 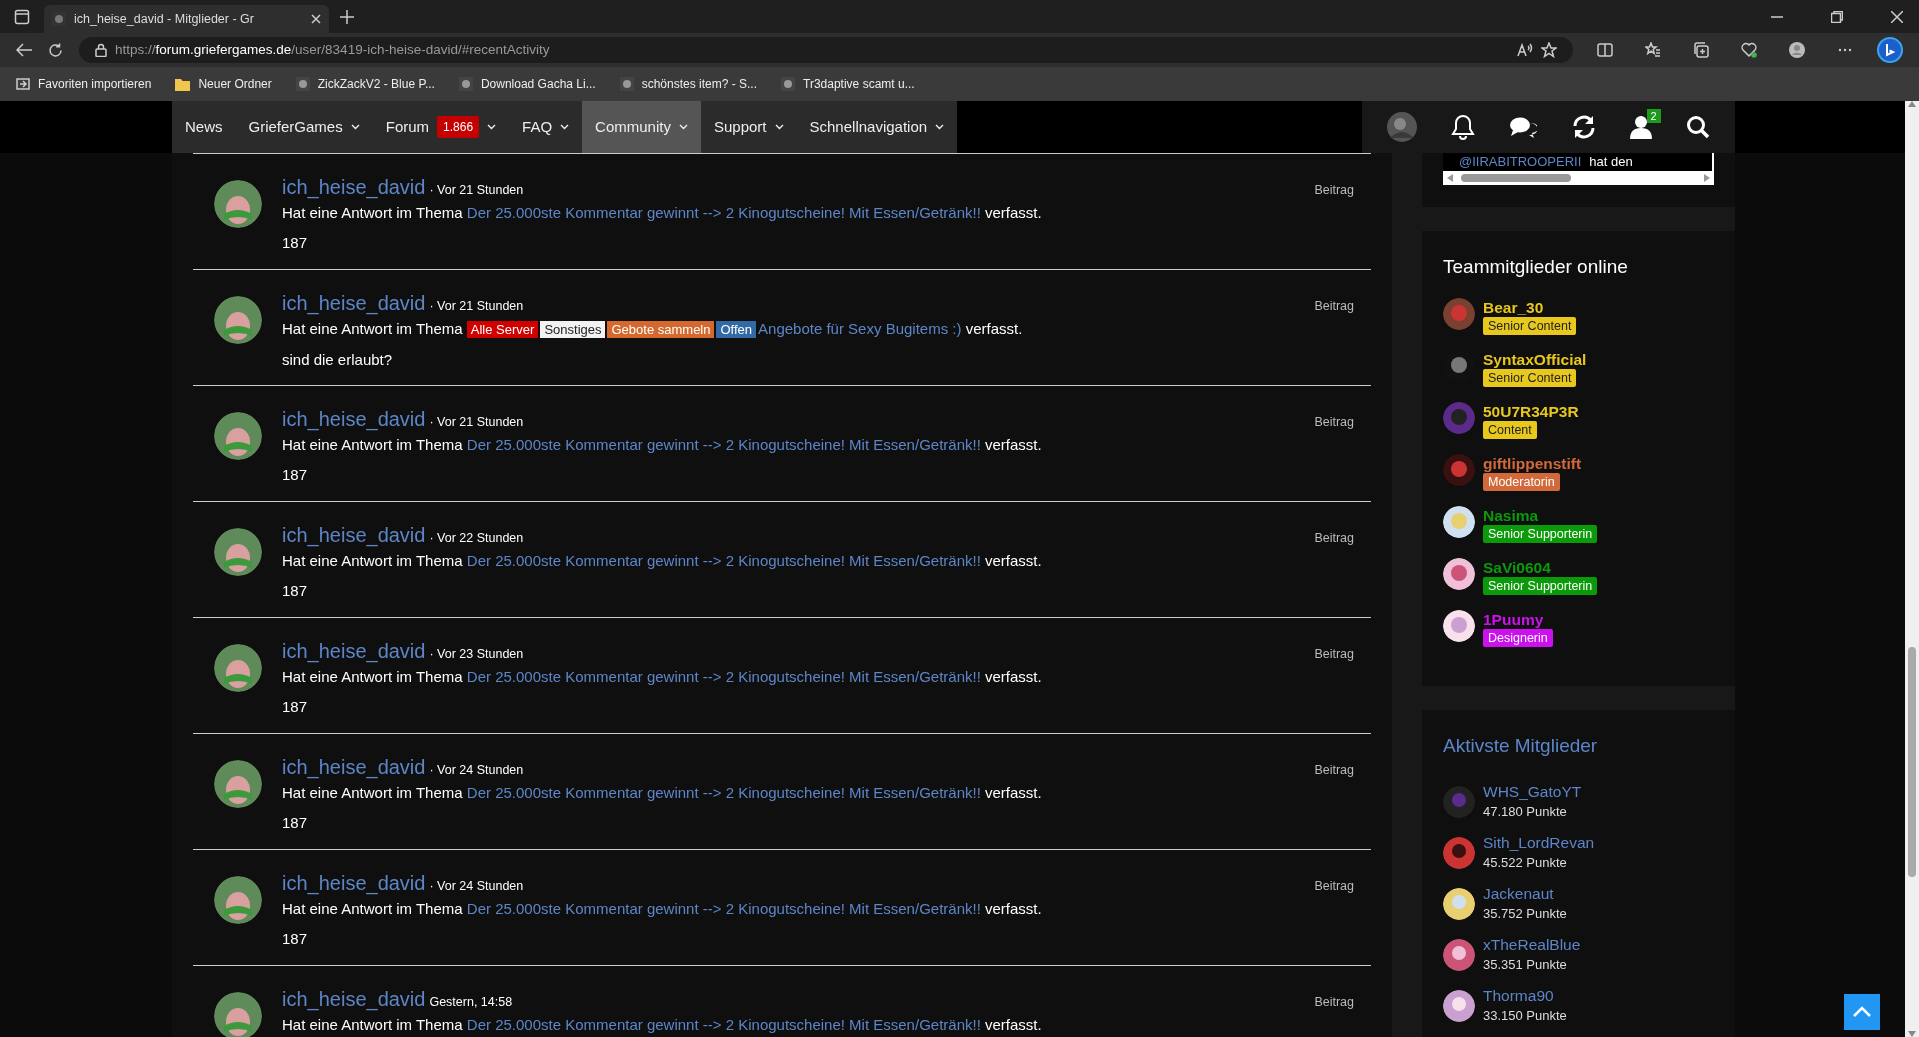 What do you see at coordinates (1525, 893) in the screenshot?
I see `member-name: Jackenaut` at bounding box center [1525, 893].